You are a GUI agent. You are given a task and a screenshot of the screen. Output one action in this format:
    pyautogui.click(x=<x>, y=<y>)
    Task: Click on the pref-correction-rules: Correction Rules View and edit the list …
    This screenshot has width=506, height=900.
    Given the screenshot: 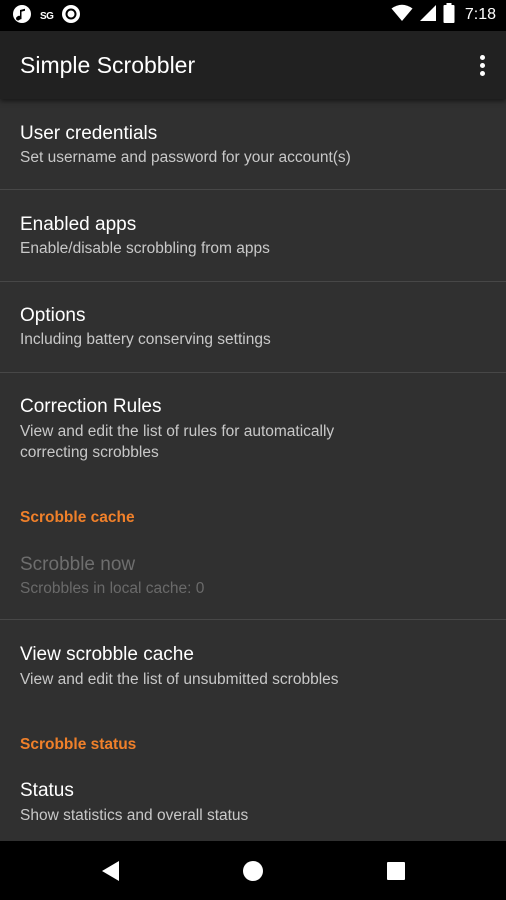 What is the action you would take?
    pyautogui.click(x=253, y=427)
    